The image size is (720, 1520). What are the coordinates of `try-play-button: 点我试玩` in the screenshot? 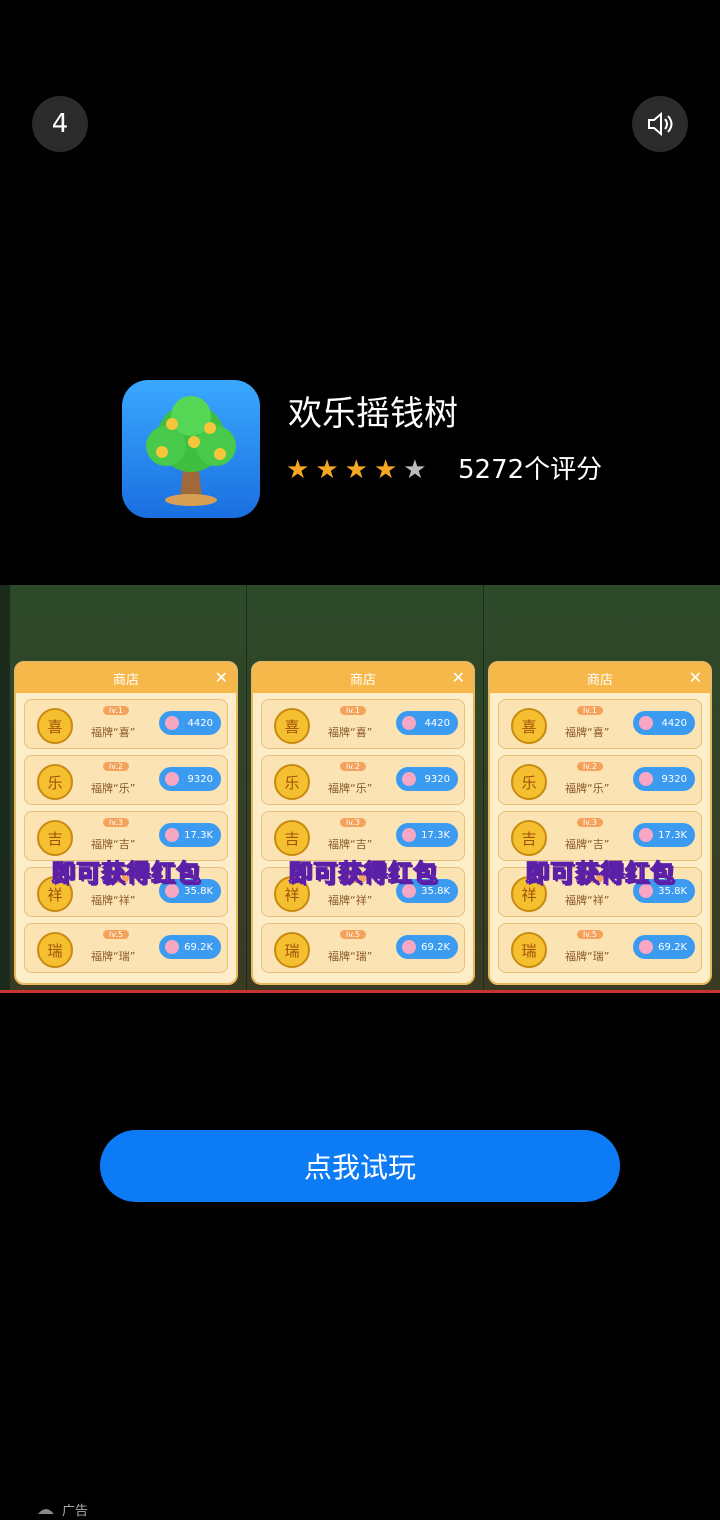 It's located at (360, 1166).